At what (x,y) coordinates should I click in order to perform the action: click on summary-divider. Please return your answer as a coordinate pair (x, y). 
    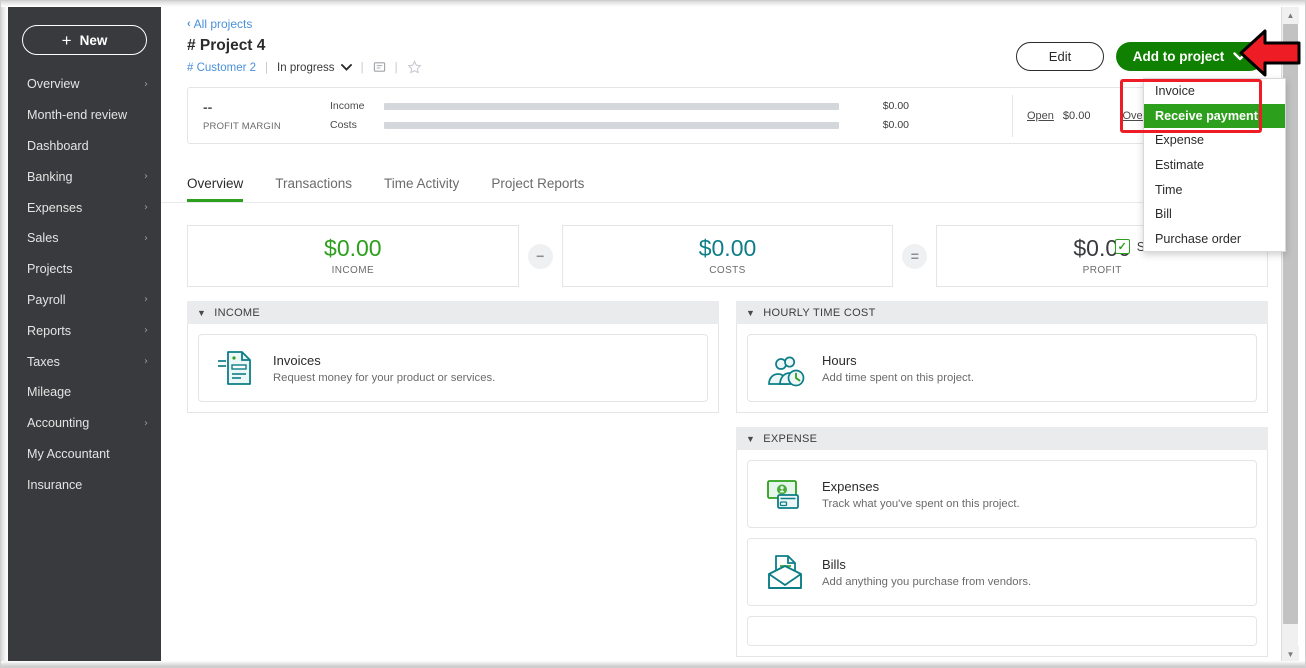
    Looking at the image, I should click on (1012, 115).